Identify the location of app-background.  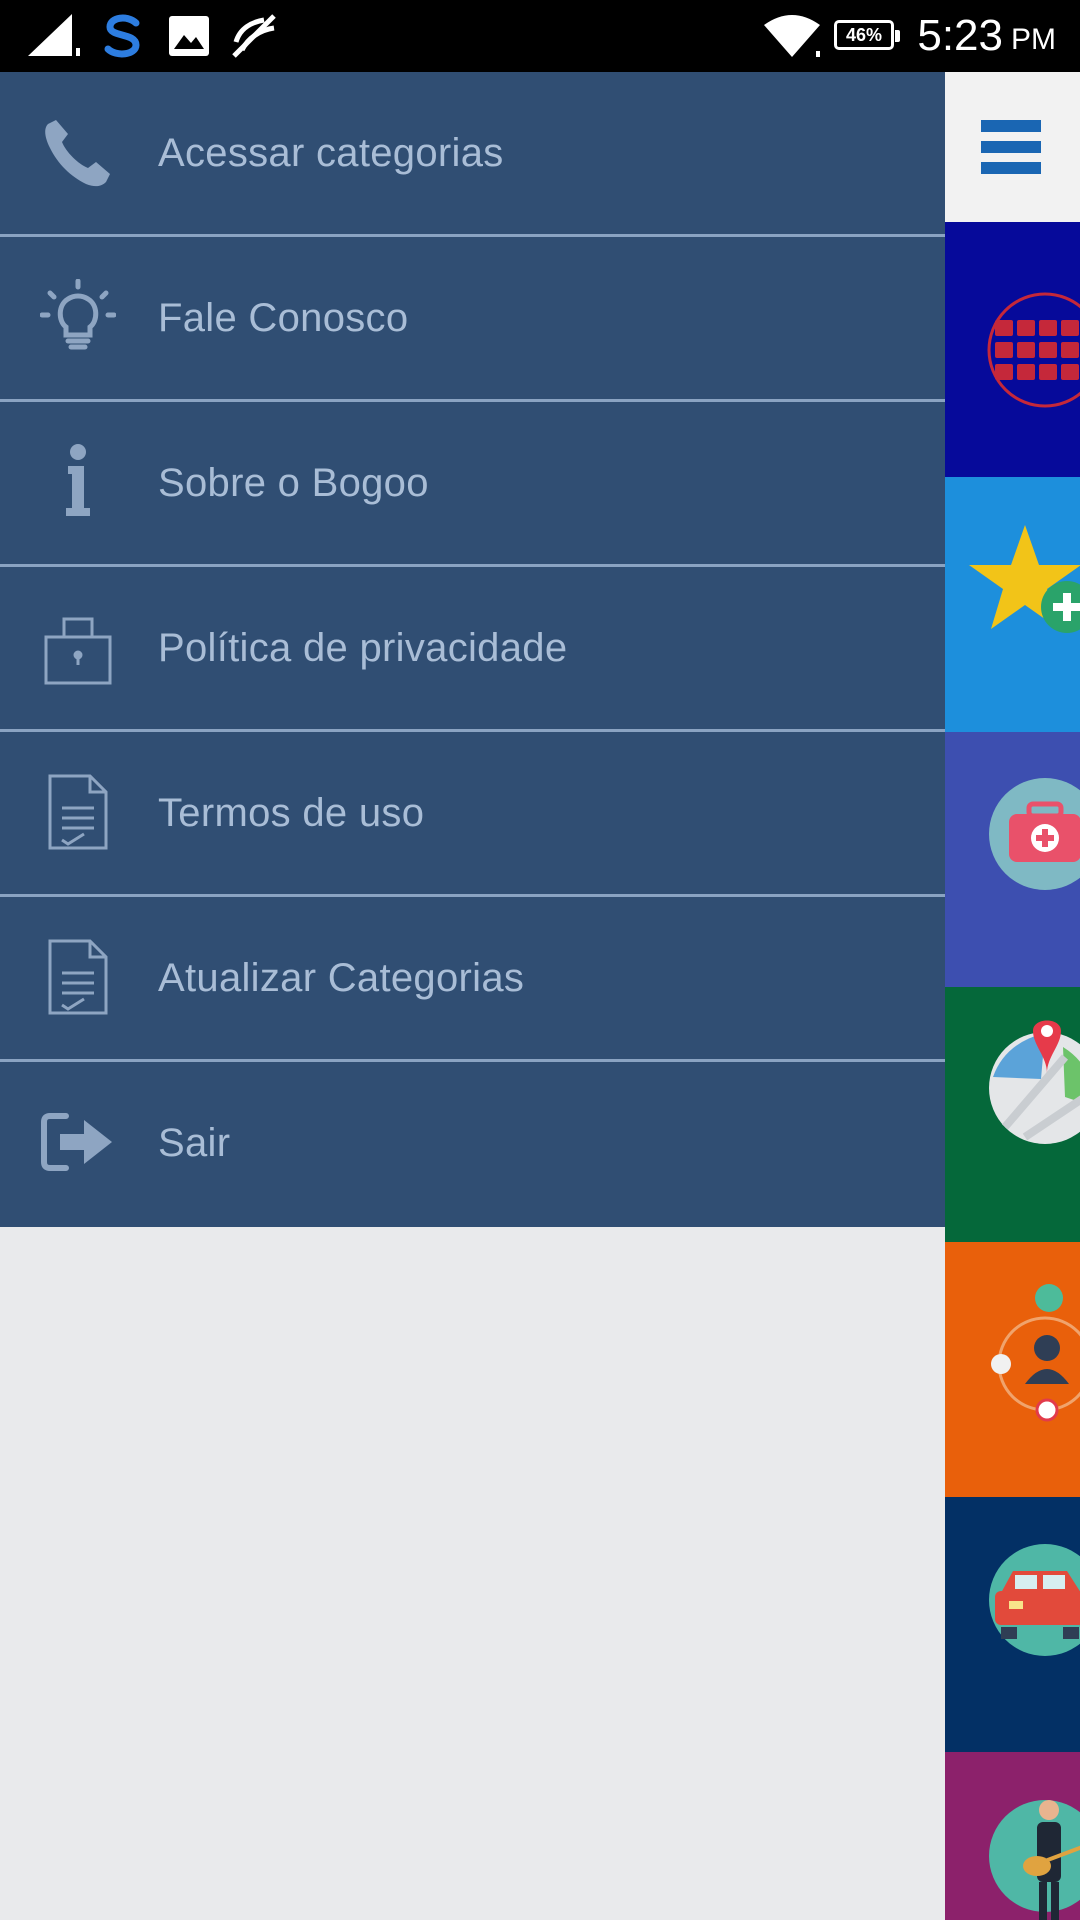
(1012, 996).